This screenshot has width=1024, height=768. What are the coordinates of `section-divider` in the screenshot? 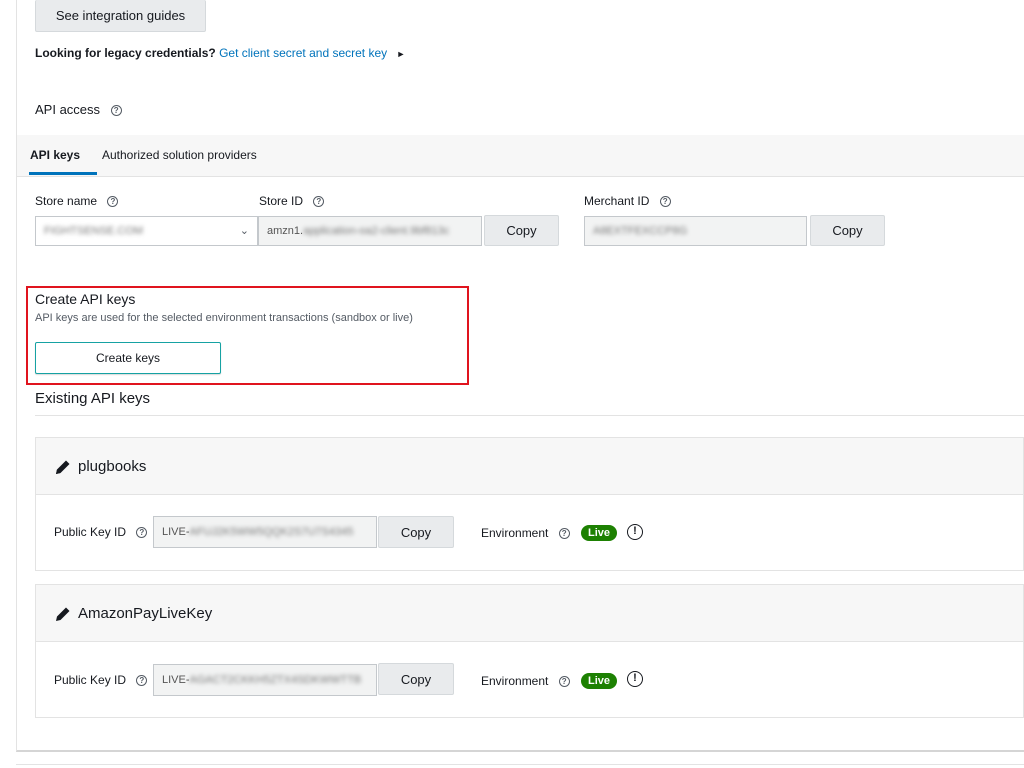 It's located at (529, 415).